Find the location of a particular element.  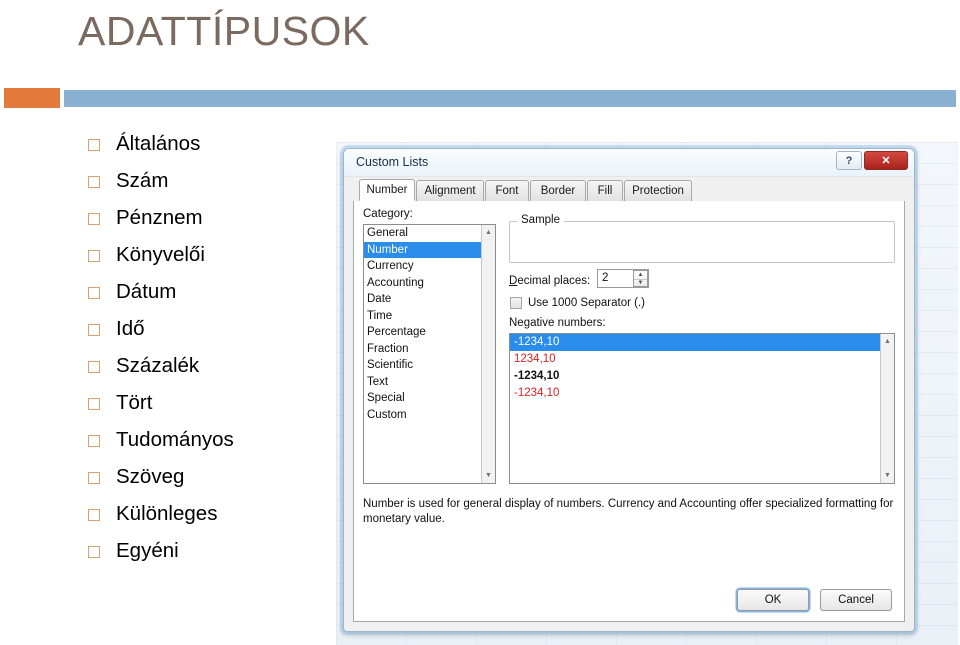

decimal-places-stepper: ▲ ▼ is located at coordinates (640, 278).